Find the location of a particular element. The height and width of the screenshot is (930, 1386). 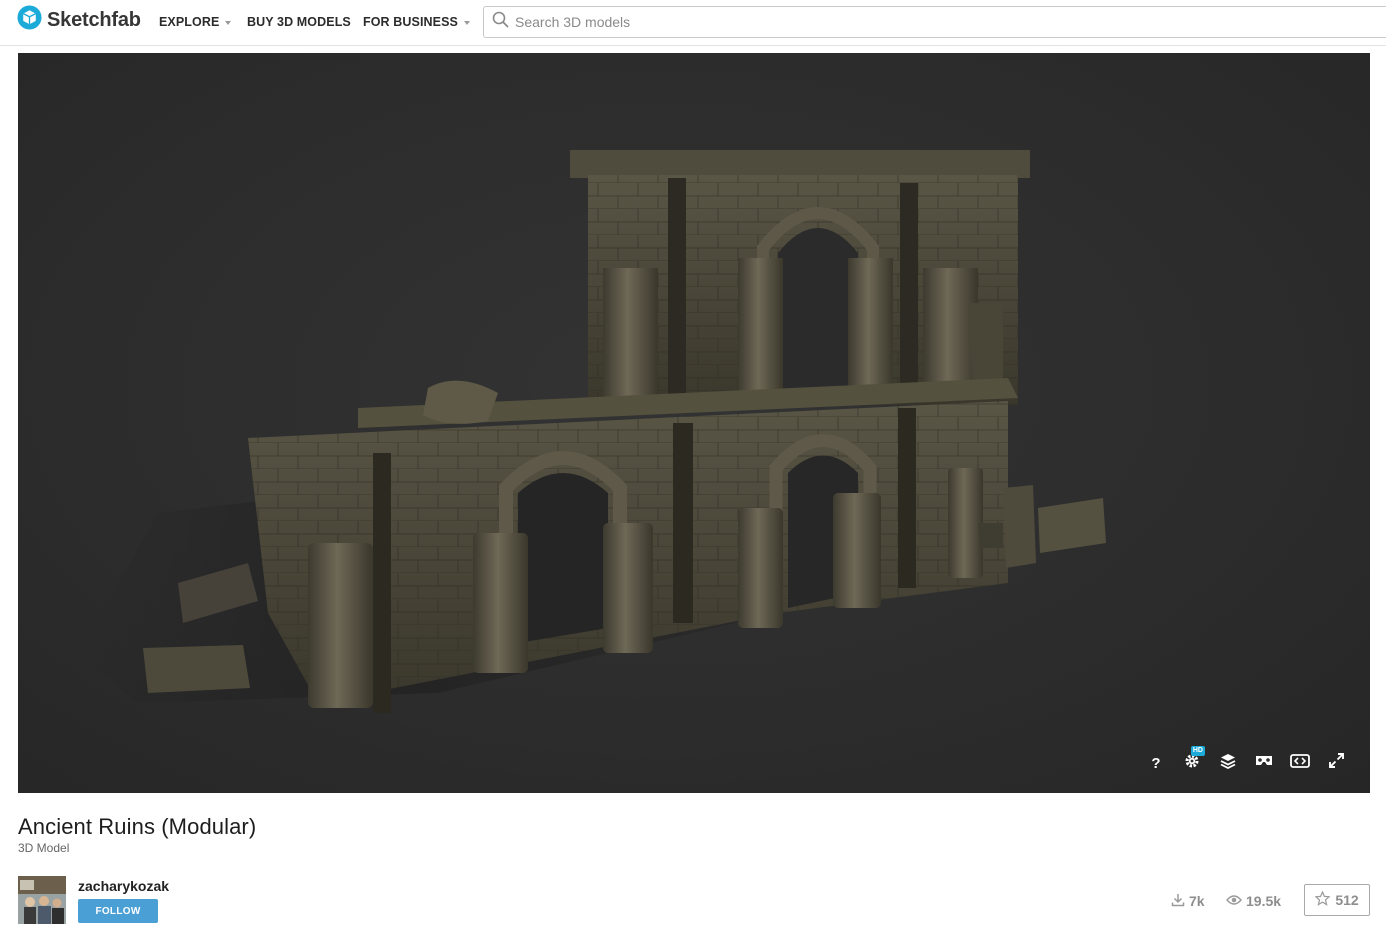

like-button: 512 is located at coordinates (1337, 900).